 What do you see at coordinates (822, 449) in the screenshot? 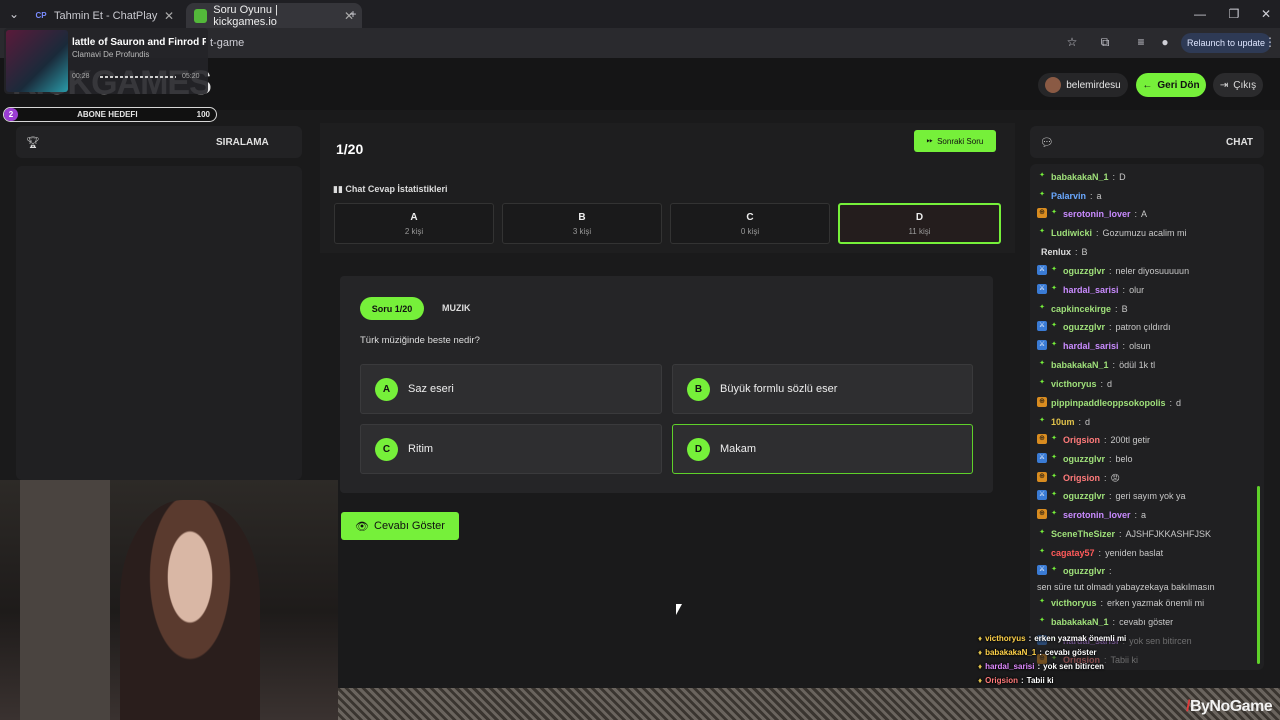
I see `option-d: D Makam` at bounding box center [822, 449].